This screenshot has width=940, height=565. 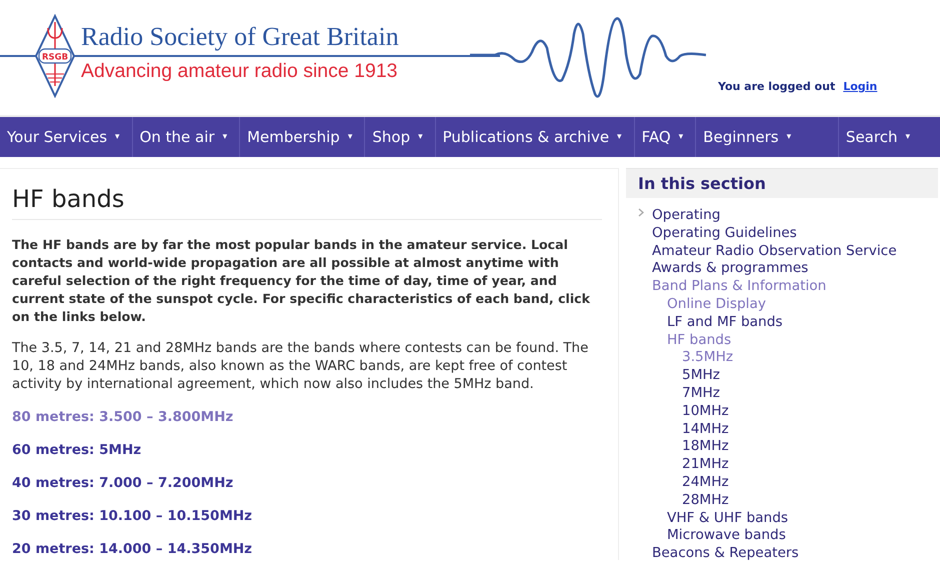 What do you see at coordinates (705, 482) in the screenshot?
I see `section-link: 24MHz` at bounding box center [705, 482].